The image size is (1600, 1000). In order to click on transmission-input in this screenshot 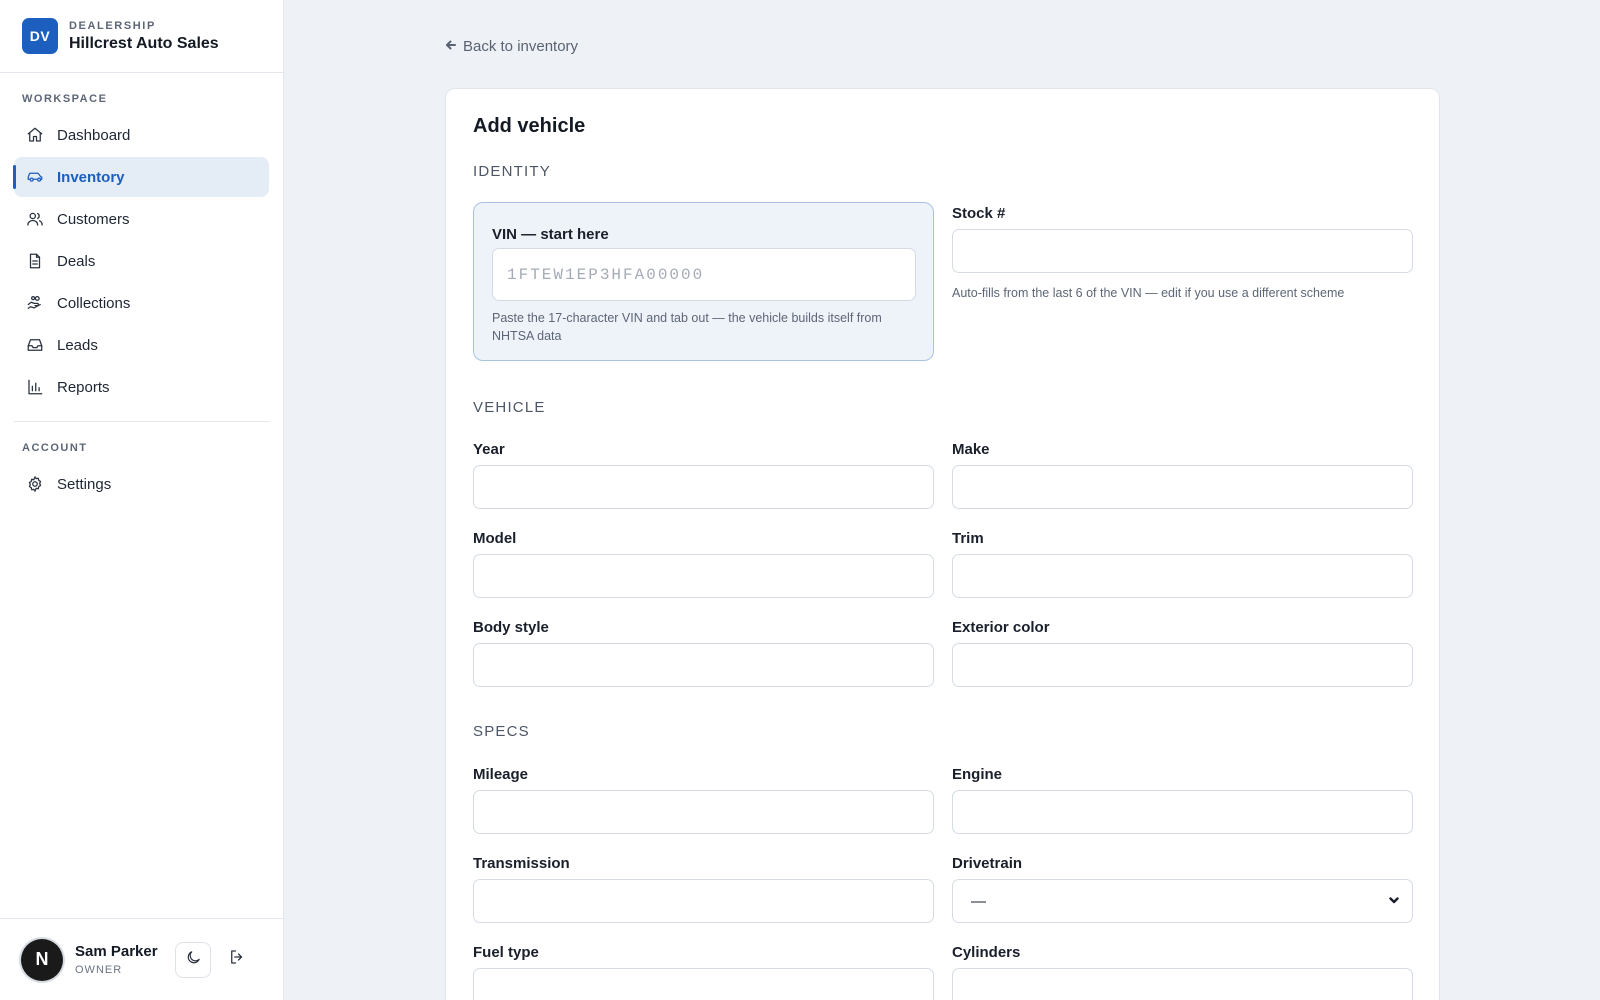, I will do `click(703, 901)`.